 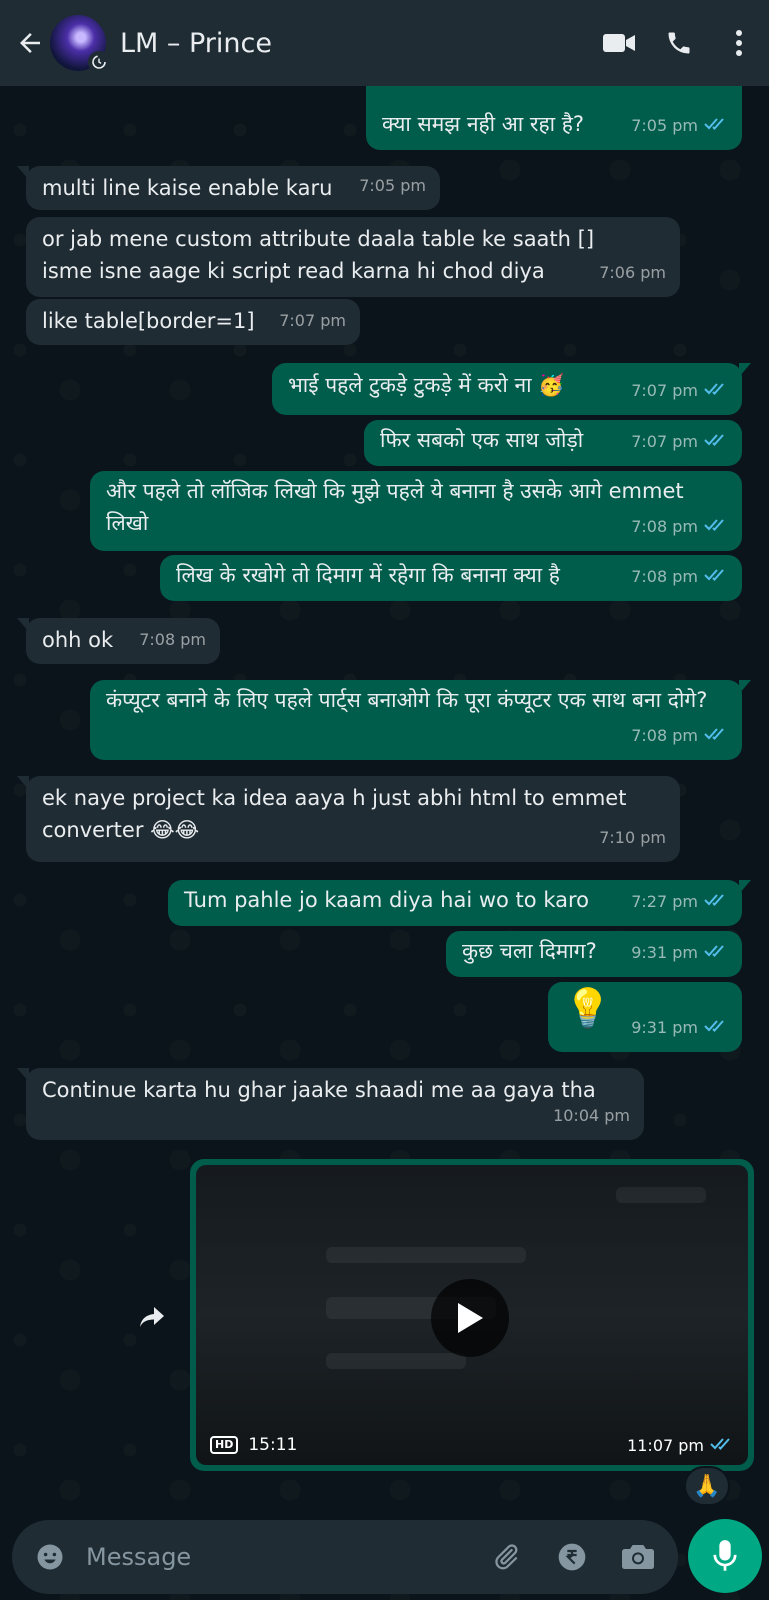 What do you see at coordinates (470, 1318) in the screenshot?
I see `play-icon` at bounding box center [470, 1318].